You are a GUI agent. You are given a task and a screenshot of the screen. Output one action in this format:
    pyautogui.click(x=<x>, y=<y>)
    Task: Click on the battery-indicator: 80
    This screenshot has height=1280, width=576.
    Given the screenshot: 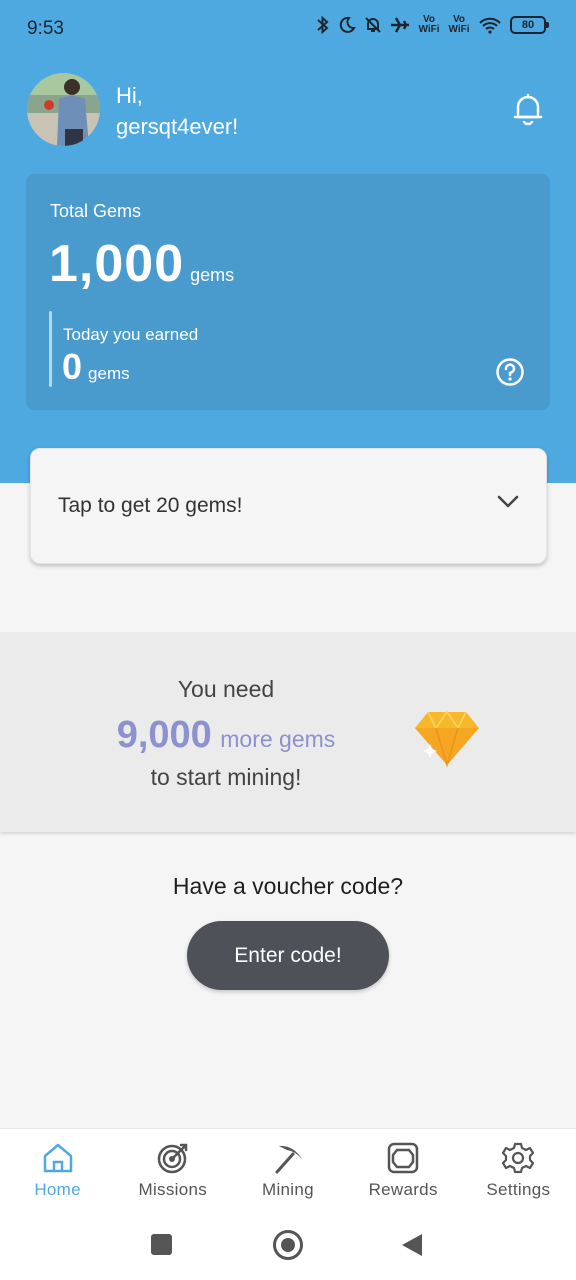 What is the action you would take?
    pyautogui.click(x=529, y=25)
    